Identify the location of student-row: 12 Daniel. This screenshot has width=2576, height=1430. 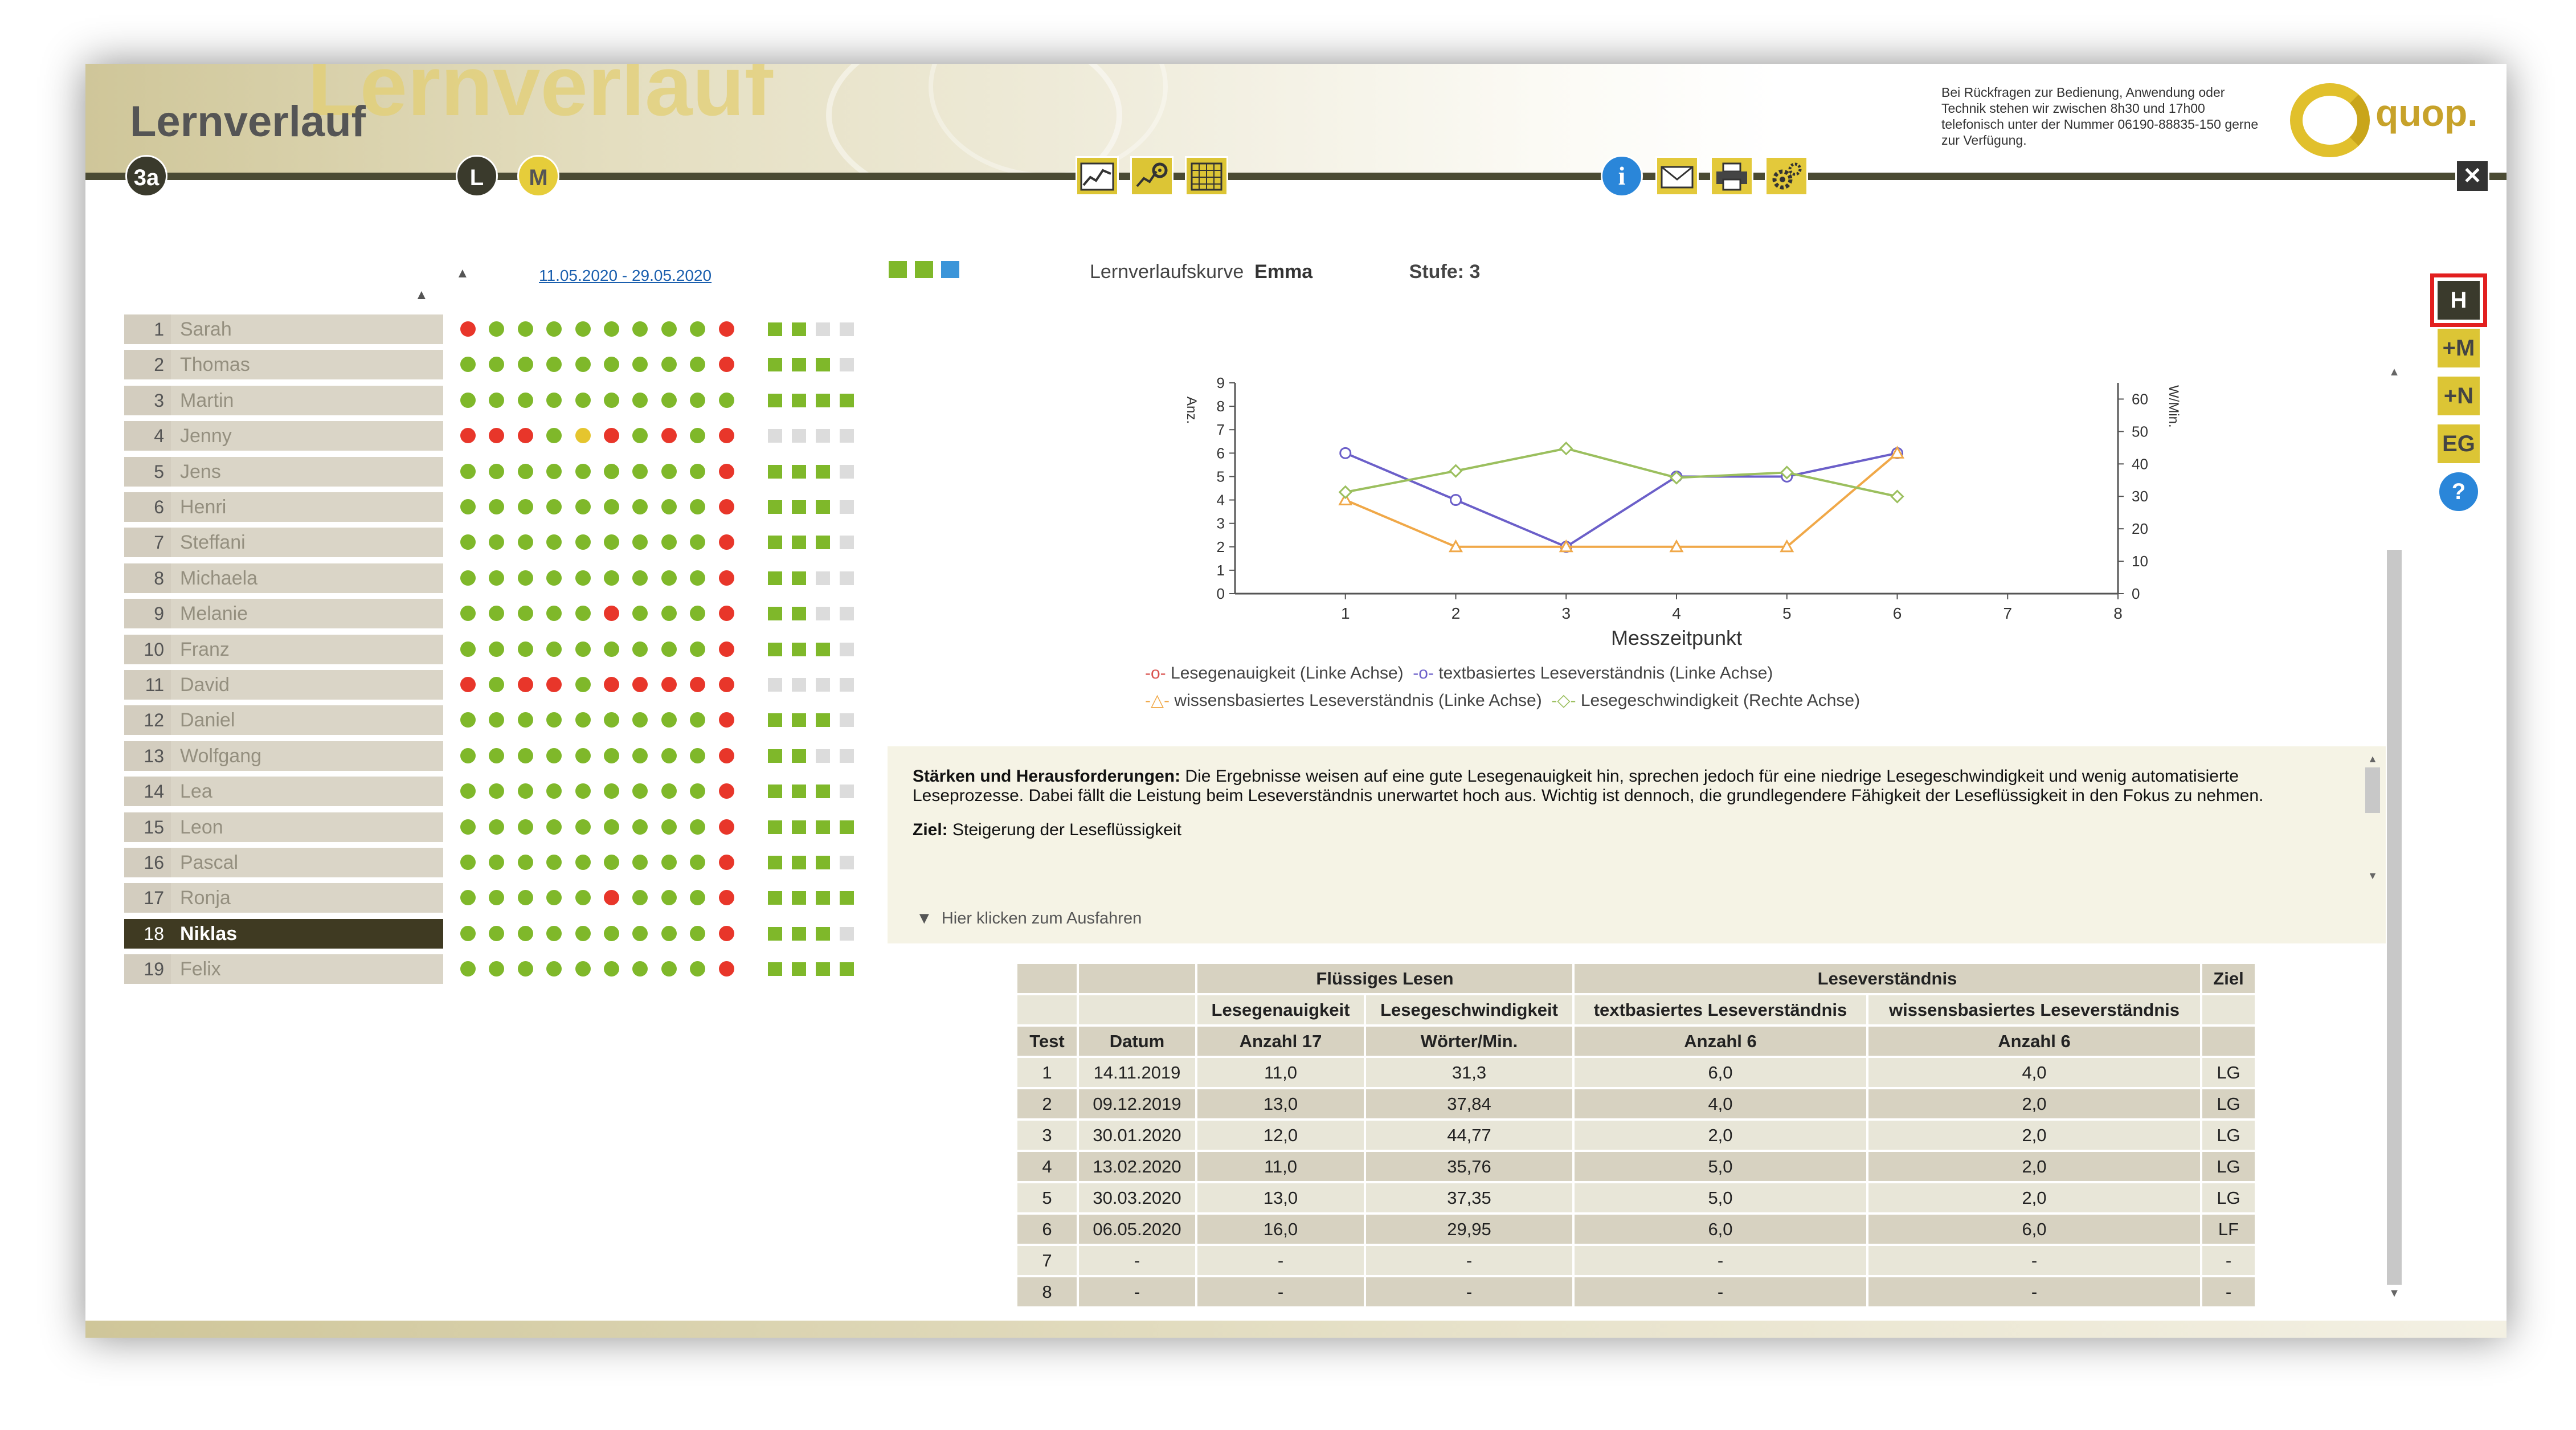
(283, 722).